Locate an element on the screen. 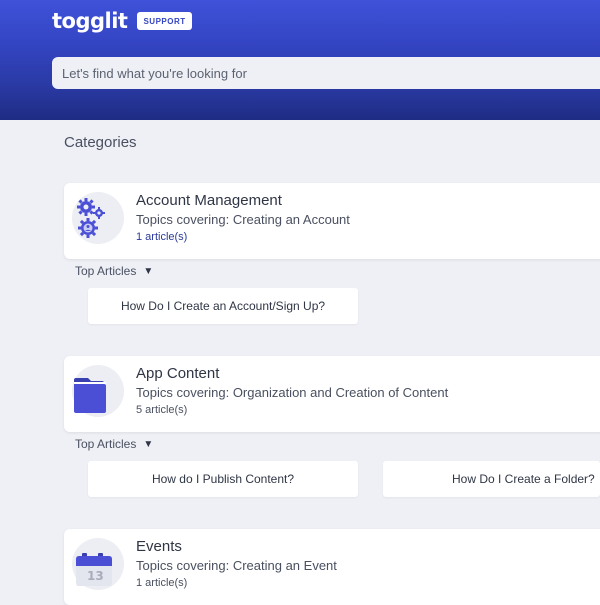 The image size is (600, 605). gears-icon is located at coordinates (91, 218).